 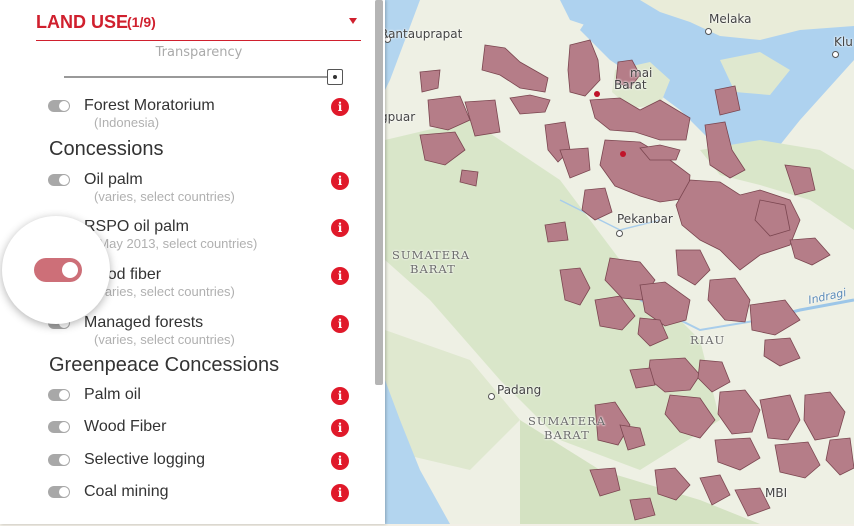 I want to click on active-layer-count: (1/9), so click(x=141, y=22).